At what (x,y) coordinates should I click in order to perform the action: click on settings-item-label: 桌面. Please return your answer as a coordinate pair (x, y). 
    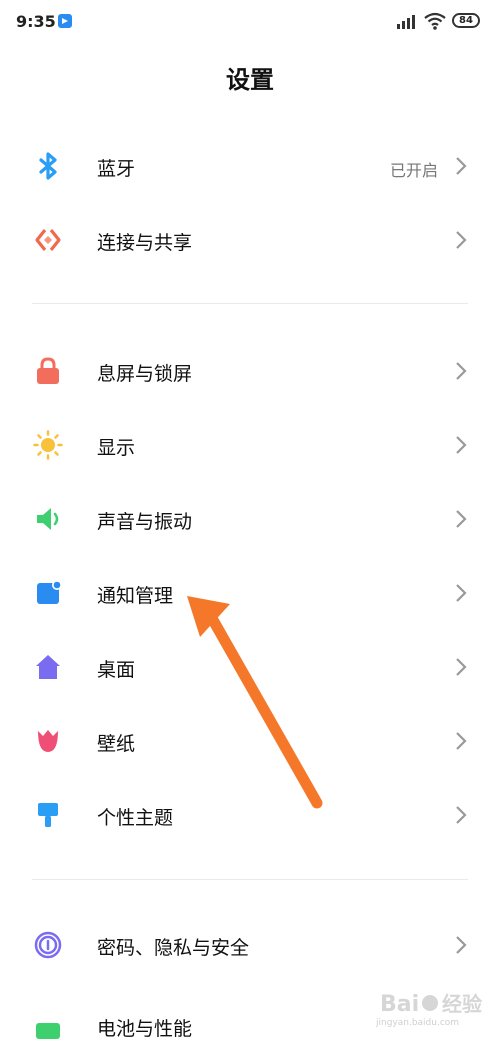
    Looking at the image, I should click on (116, 670).